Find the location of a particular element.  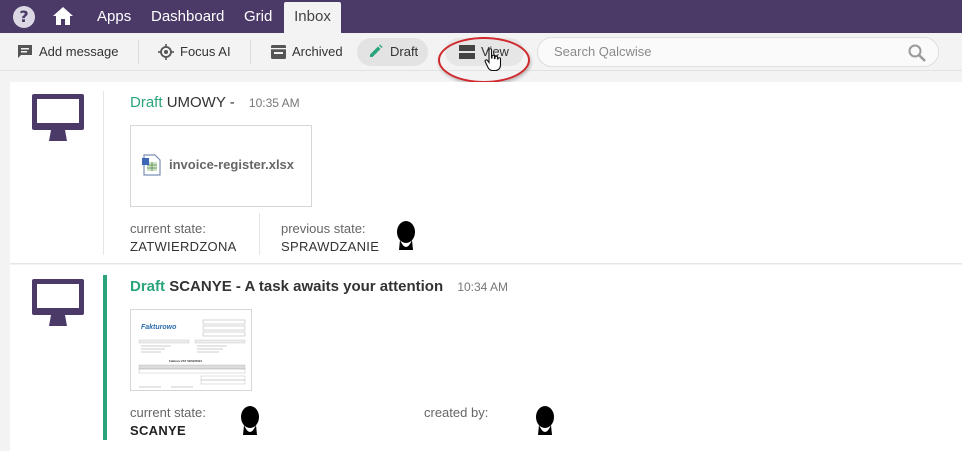

add-message-button: Add message is located at coordinates (72, 52).